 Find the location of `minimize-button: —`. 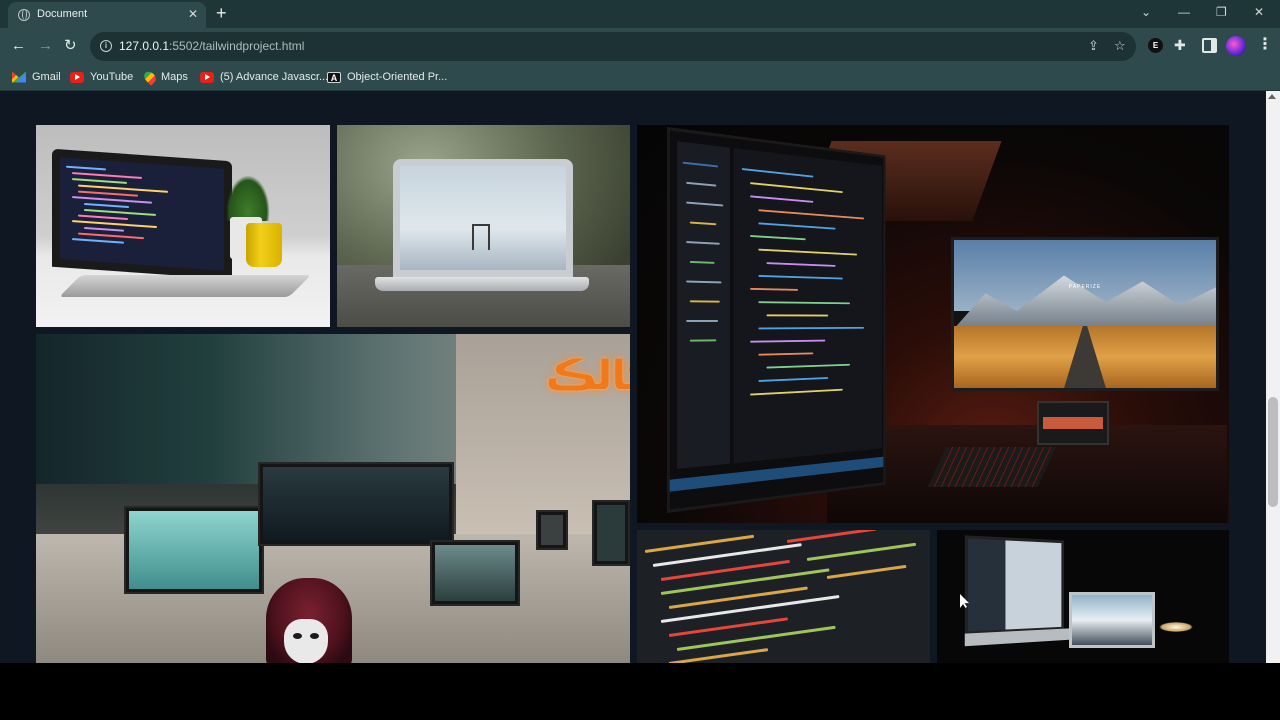

minimize-button: — is located at coordinates (1184, 12).